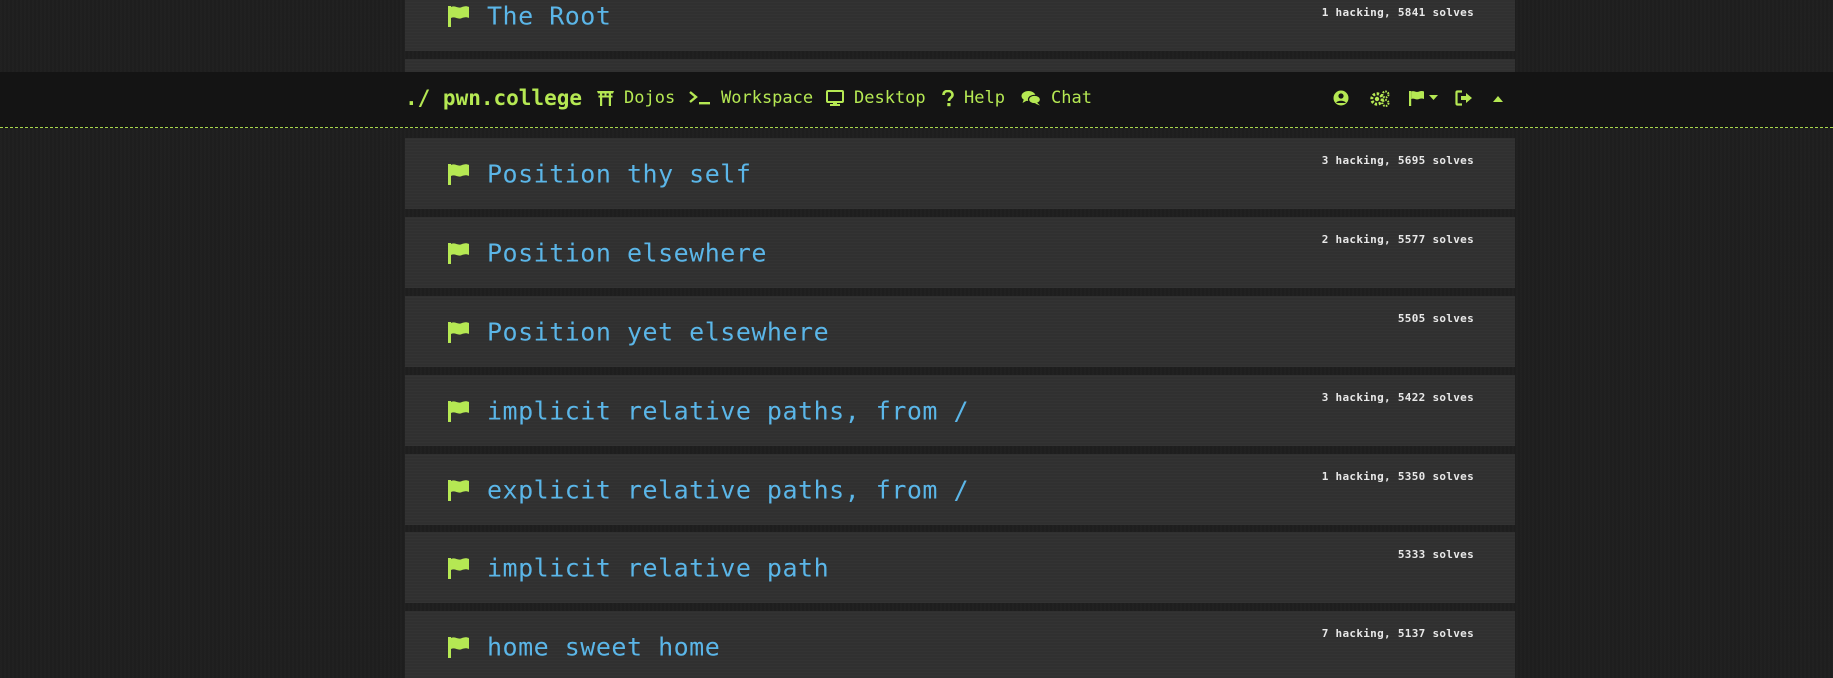 This screenshot has height=678, width=1833. What do you see at coordinates (1397, 633) in the screenshot?
I see `challenge-stats: 7 hacking, 5137 solves` at bounding box center [1397, 633].